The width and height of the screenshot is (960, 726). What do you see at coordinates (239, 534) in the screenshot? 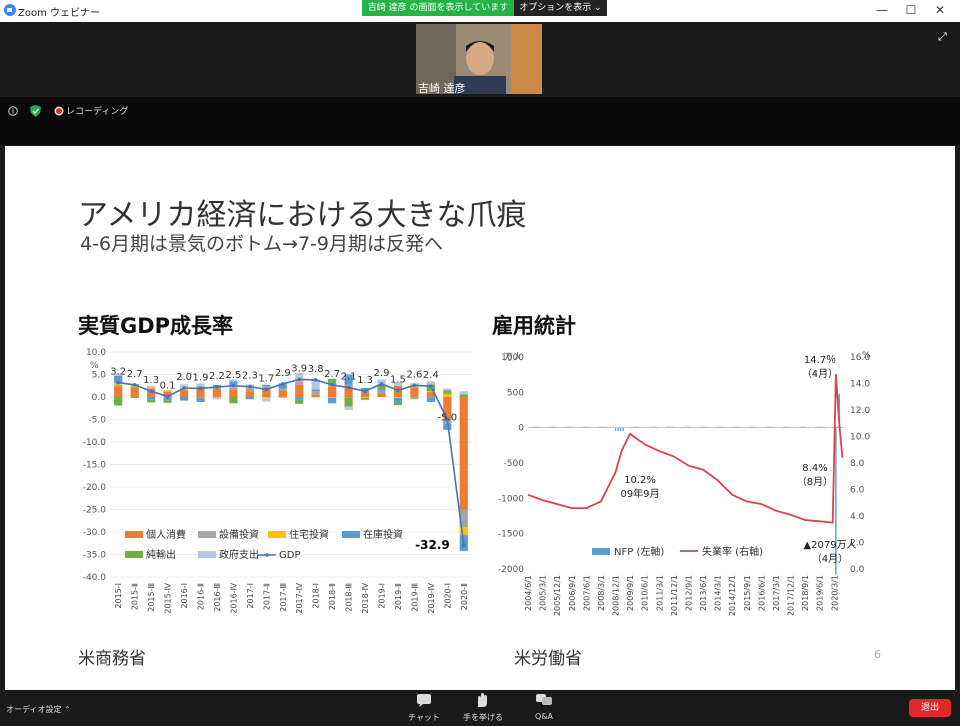
I see `gdp-legend-label: 設備投資` at bounding box center [239, 534].